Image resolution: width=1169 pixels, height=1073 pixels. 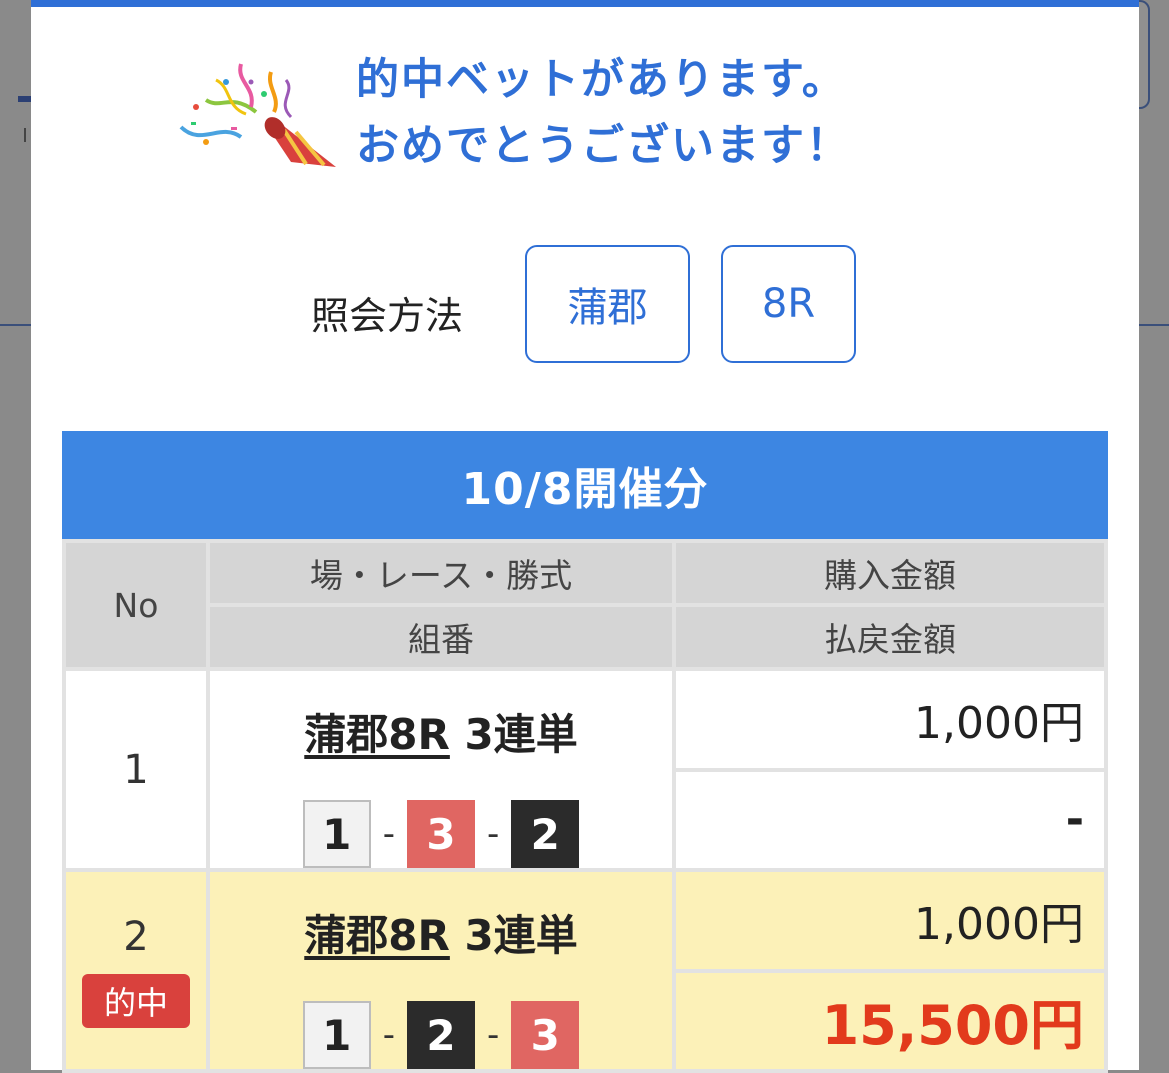 I want to click on header-combination: 組番, so click(x=441, y=637).